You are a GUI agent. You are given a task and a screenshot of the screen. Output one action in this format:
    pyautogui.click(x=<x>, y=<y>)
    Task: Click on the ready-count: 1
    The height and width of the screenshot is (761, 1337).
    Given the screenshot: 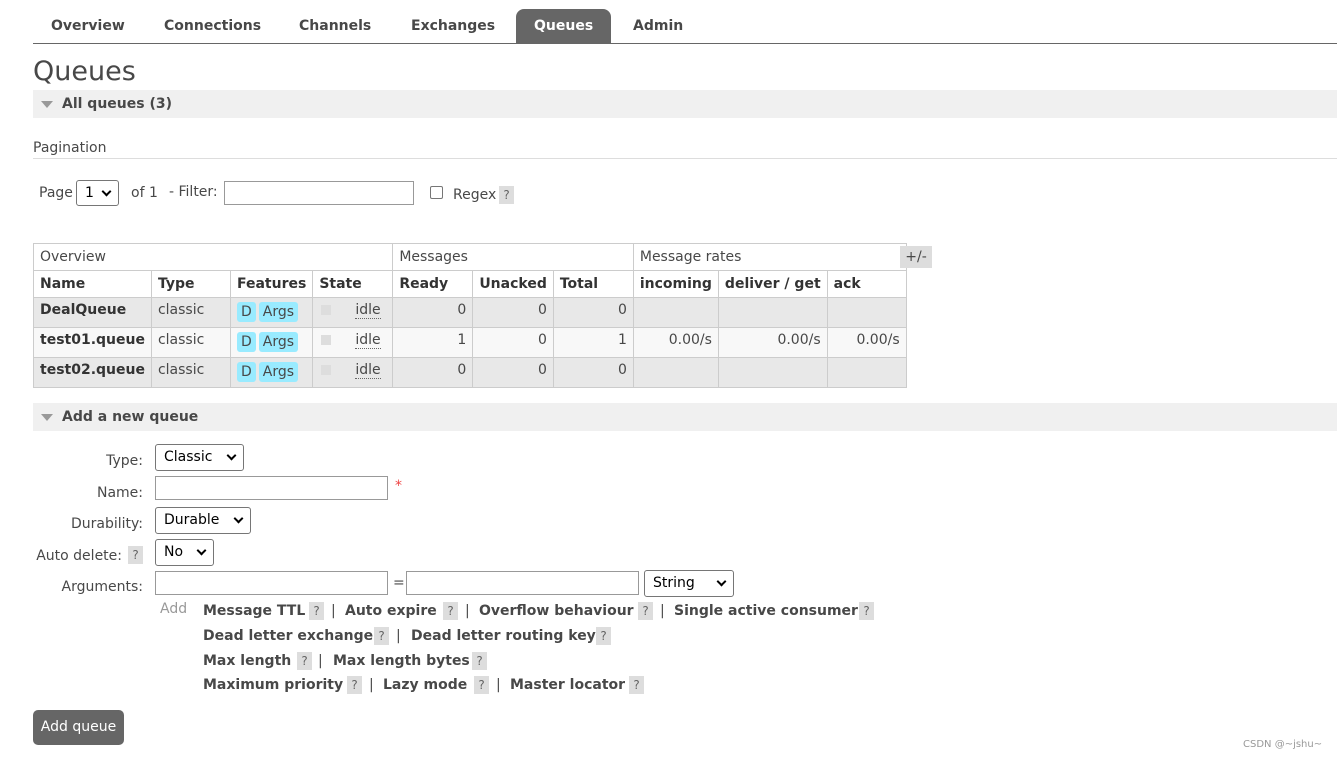 What is the action you would take?
    pyautogui.click(x=433, y=342)
    